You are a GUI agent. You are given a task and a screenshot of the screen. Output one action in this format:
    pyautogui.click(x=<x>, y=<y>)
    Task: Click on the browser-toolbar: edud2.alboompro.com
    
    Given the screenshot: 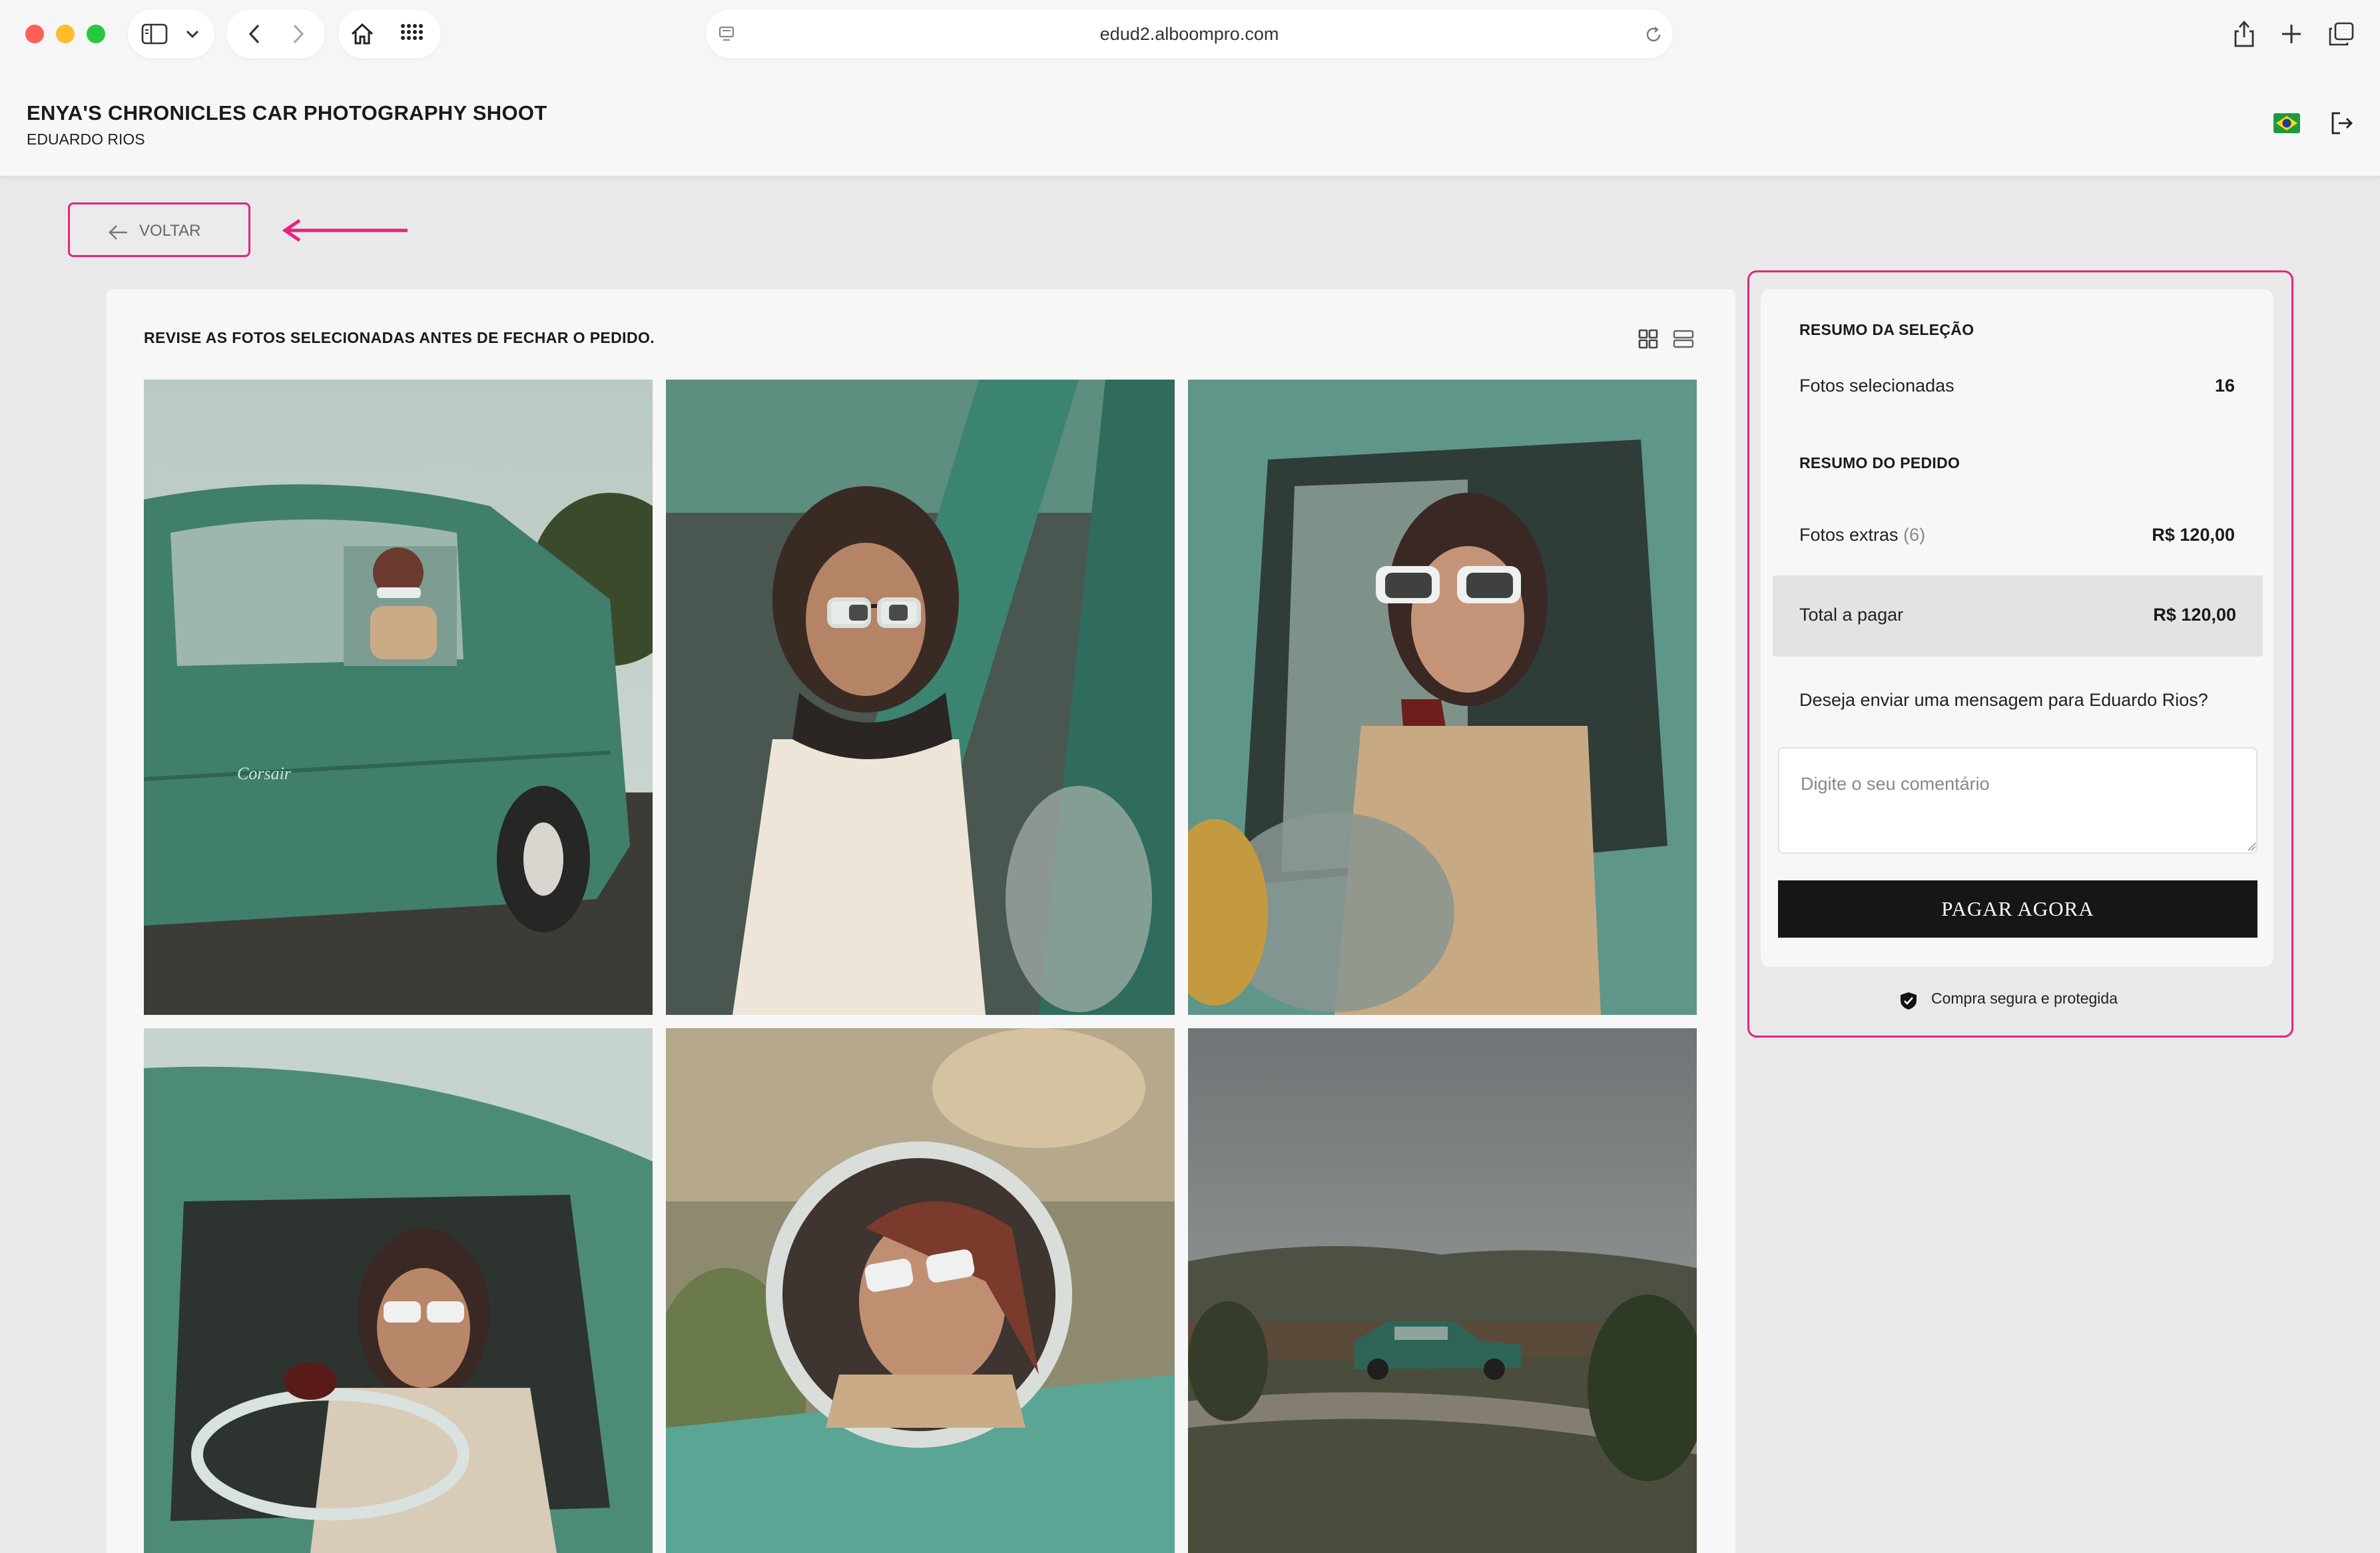 What is the action you would take?
    pyautogui.click(x=1190, y=34)
    